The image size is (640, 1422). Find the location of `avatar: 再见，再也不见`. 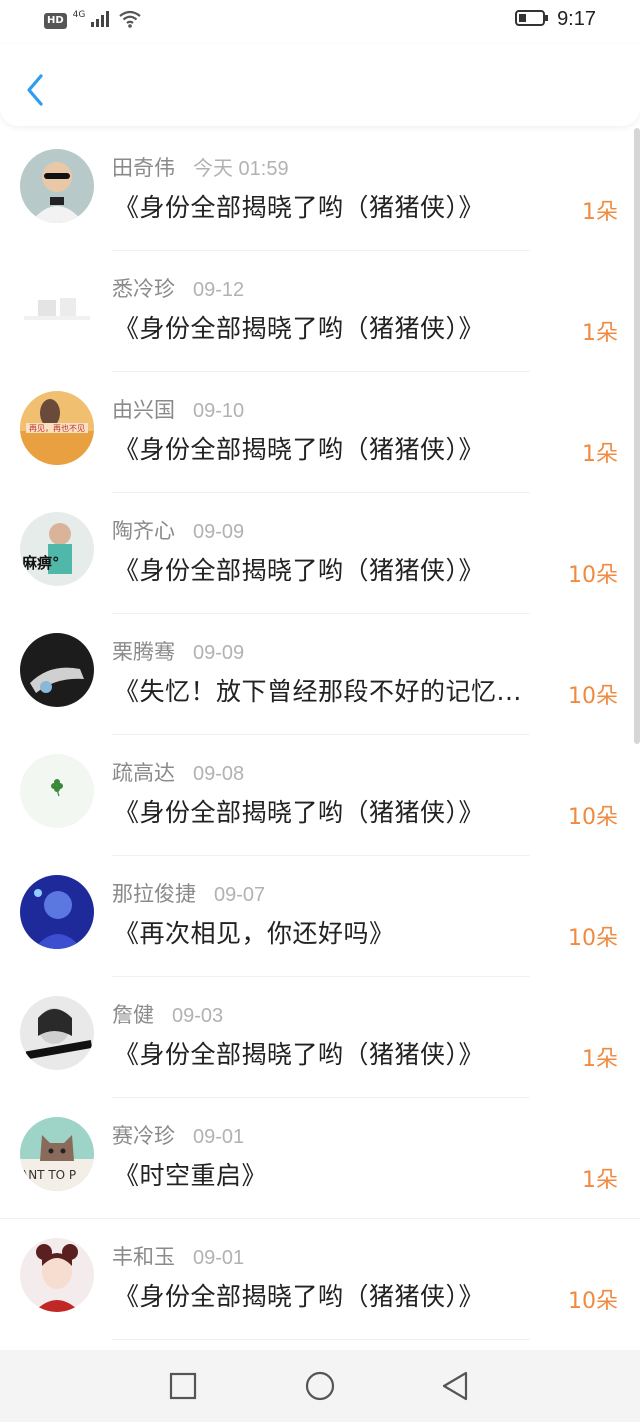

avatar: 再见，再也不见 is located at coordinates (57, 428).